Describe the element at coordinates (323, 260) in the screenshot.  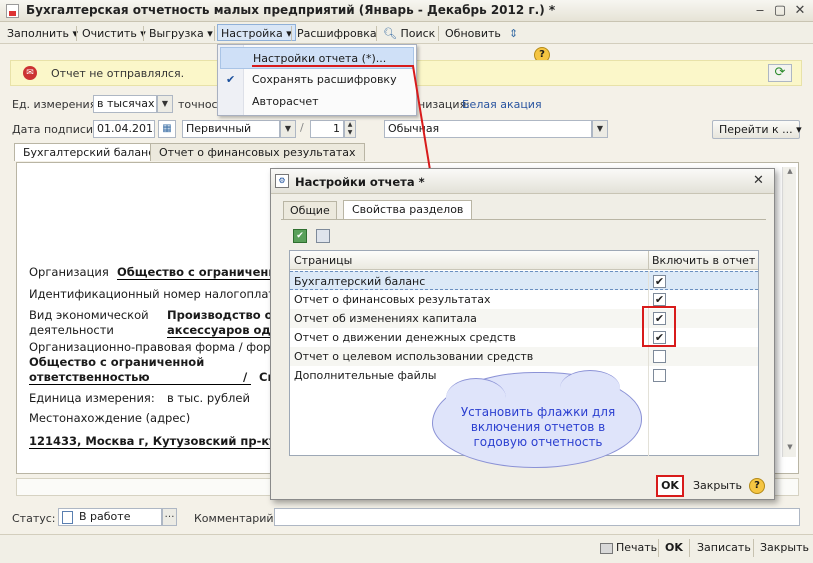
I see `column-header-pages: Страницы` at that location.